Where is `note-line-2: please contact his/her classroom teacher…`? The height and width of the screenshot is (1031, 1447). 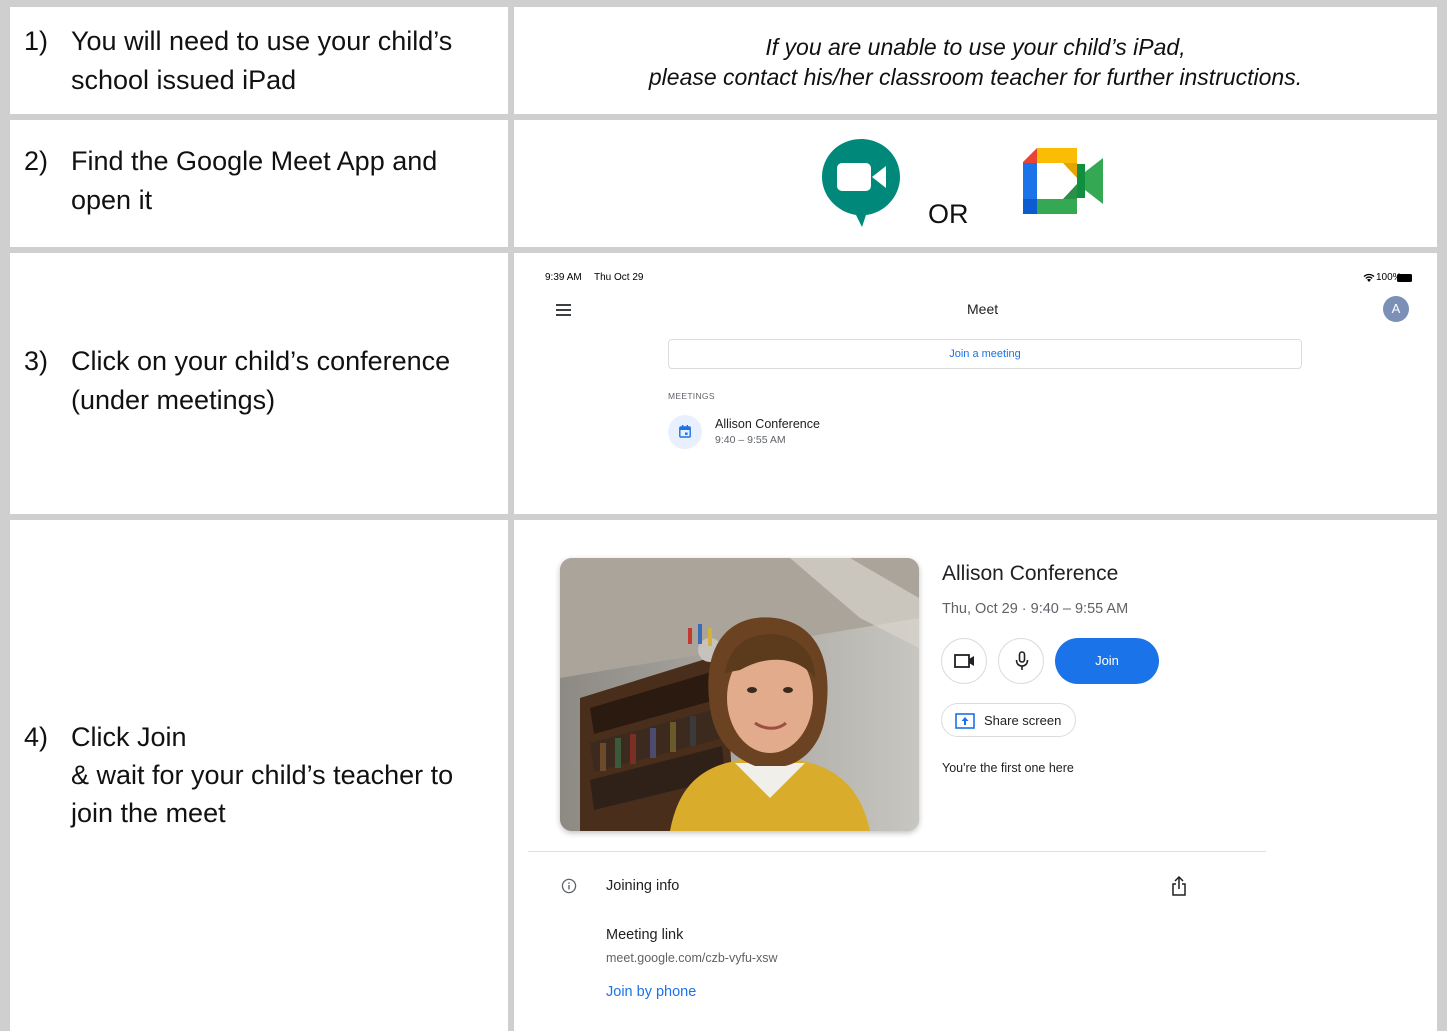
note-line-2: please contact his/her classroom teacher… is located at coordinates (975, 77).